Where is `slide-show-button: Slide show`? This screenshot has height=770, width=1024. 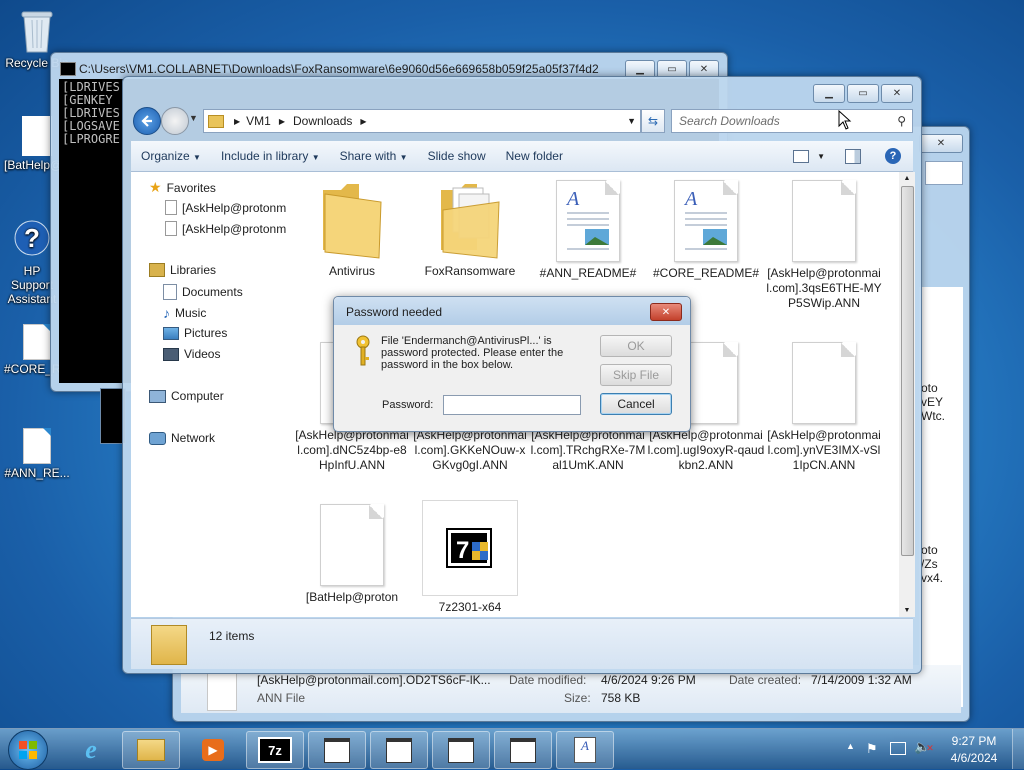 slide-show-button: Slide show is located at coordinates (457, 156).